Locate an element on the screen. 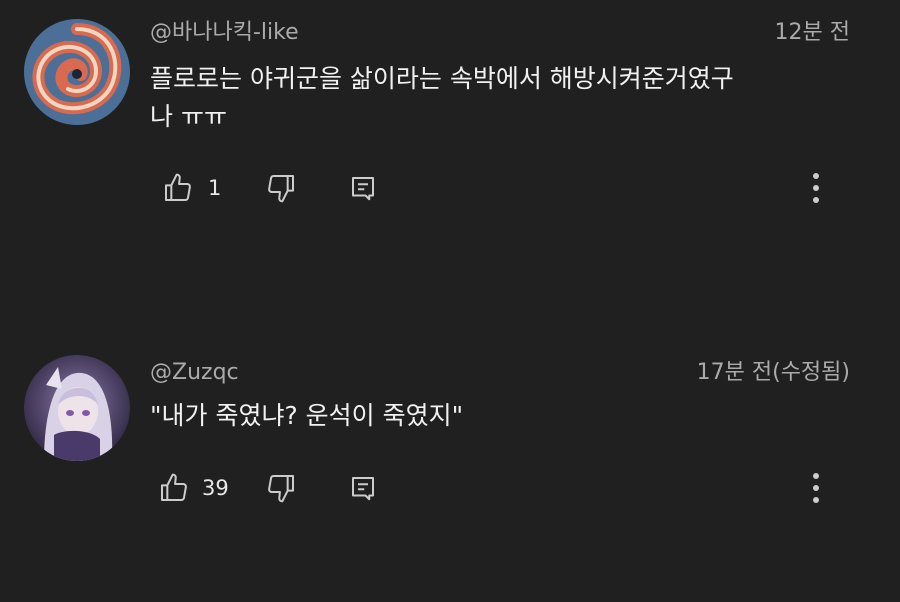  swirl-avatar-image is located at coordinates (77, 72).